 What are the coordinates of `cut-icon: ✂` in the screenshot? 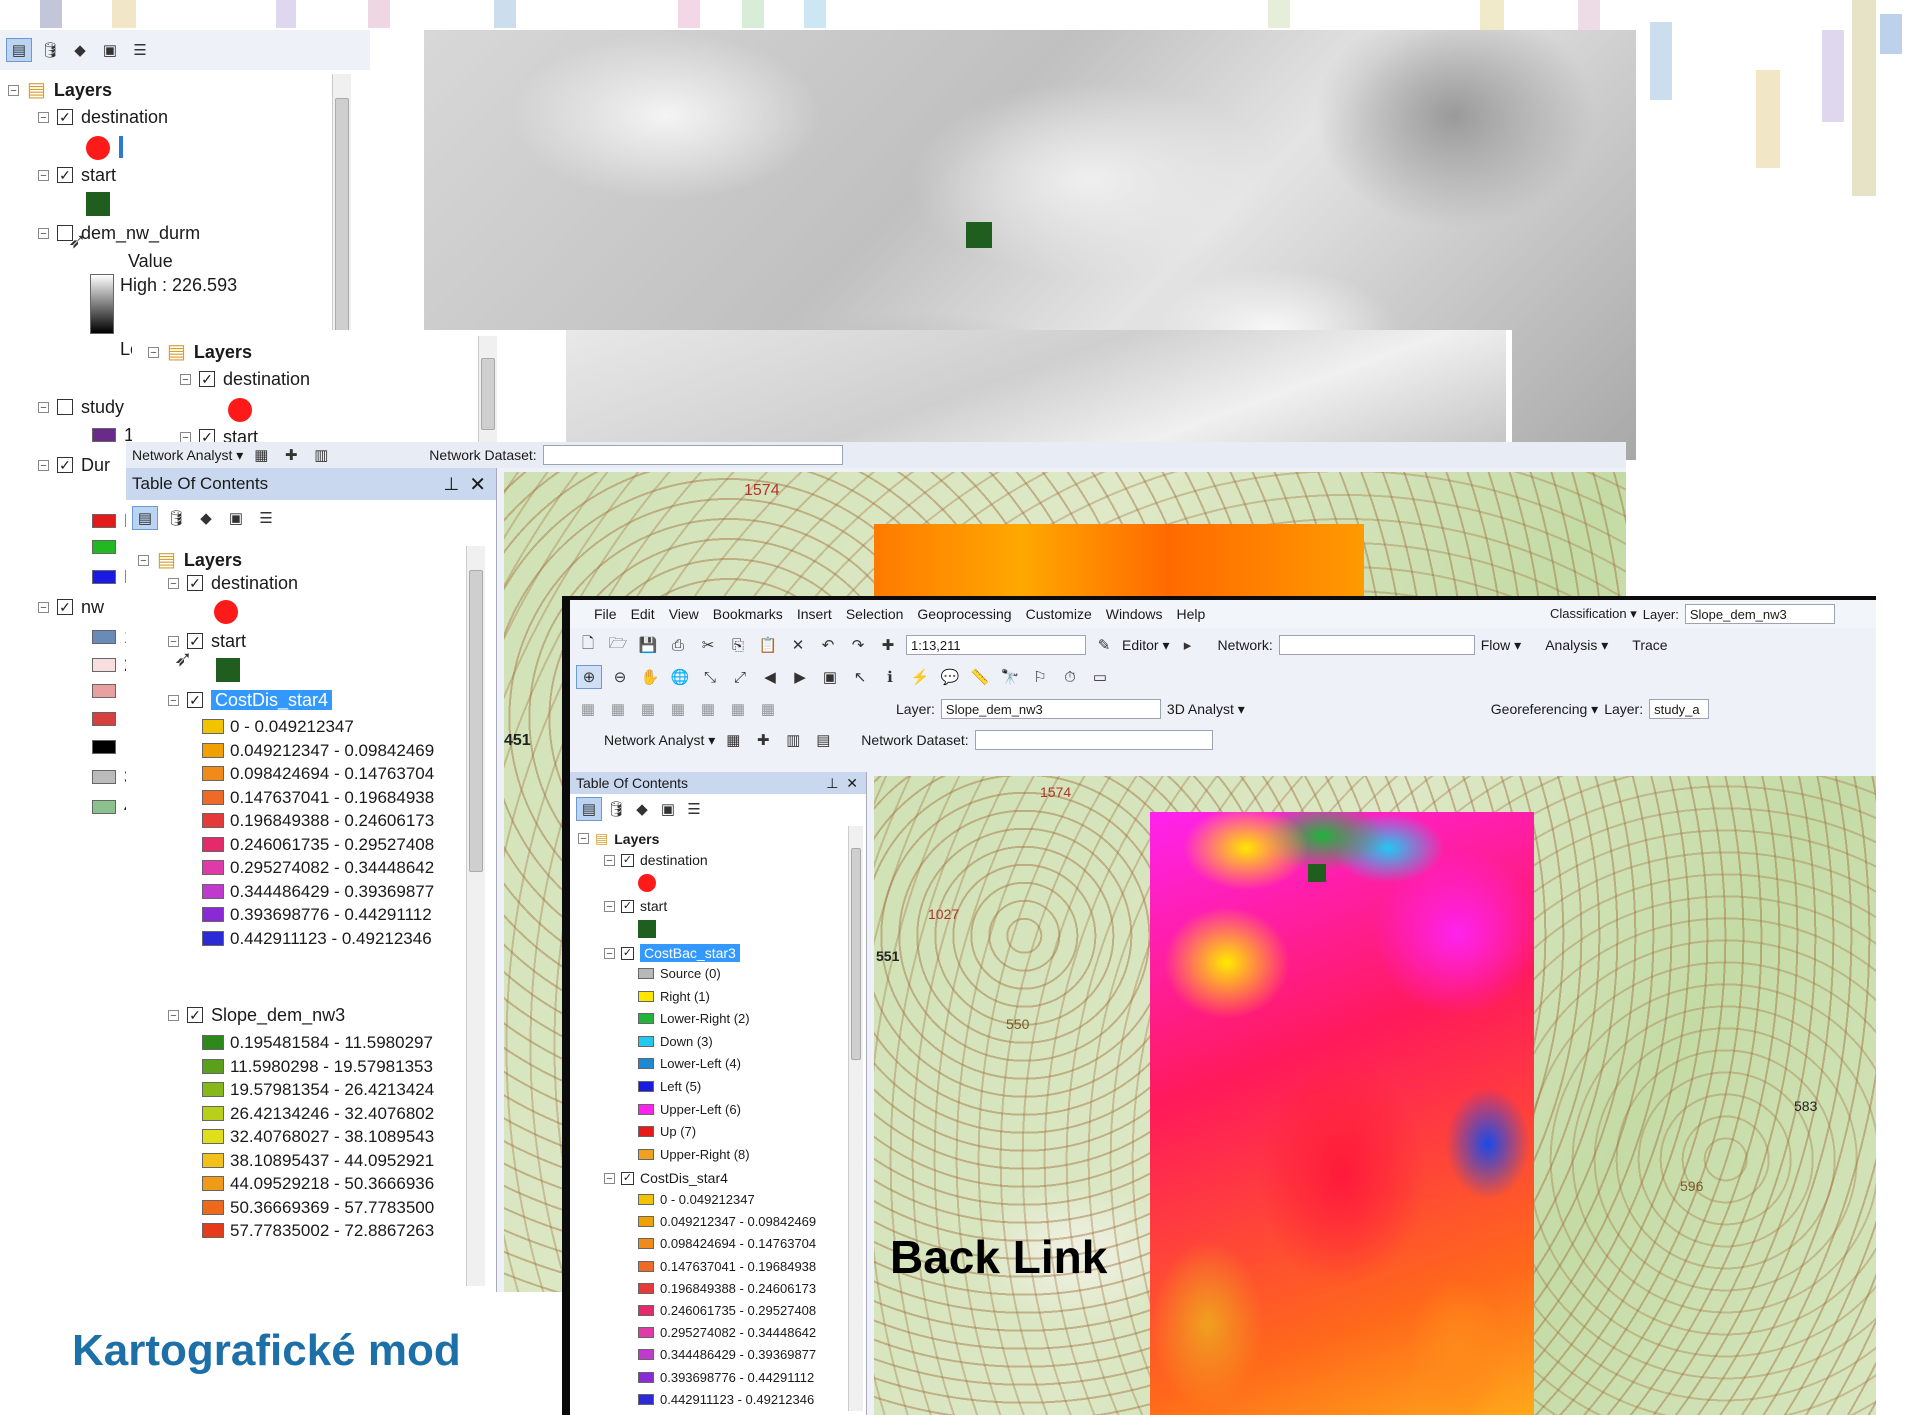 It's located at (708, 645).